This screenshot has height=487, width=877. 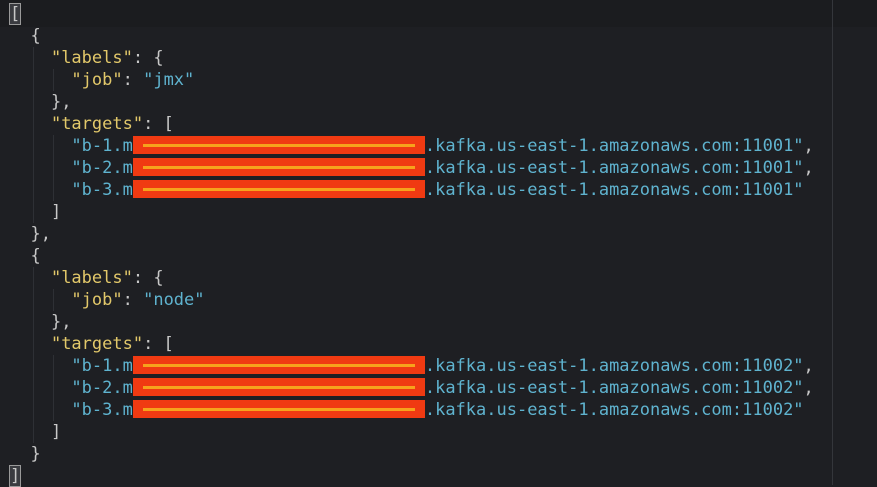 I want to click on code-line: "job": "jmx", so click(x=412, y=80).